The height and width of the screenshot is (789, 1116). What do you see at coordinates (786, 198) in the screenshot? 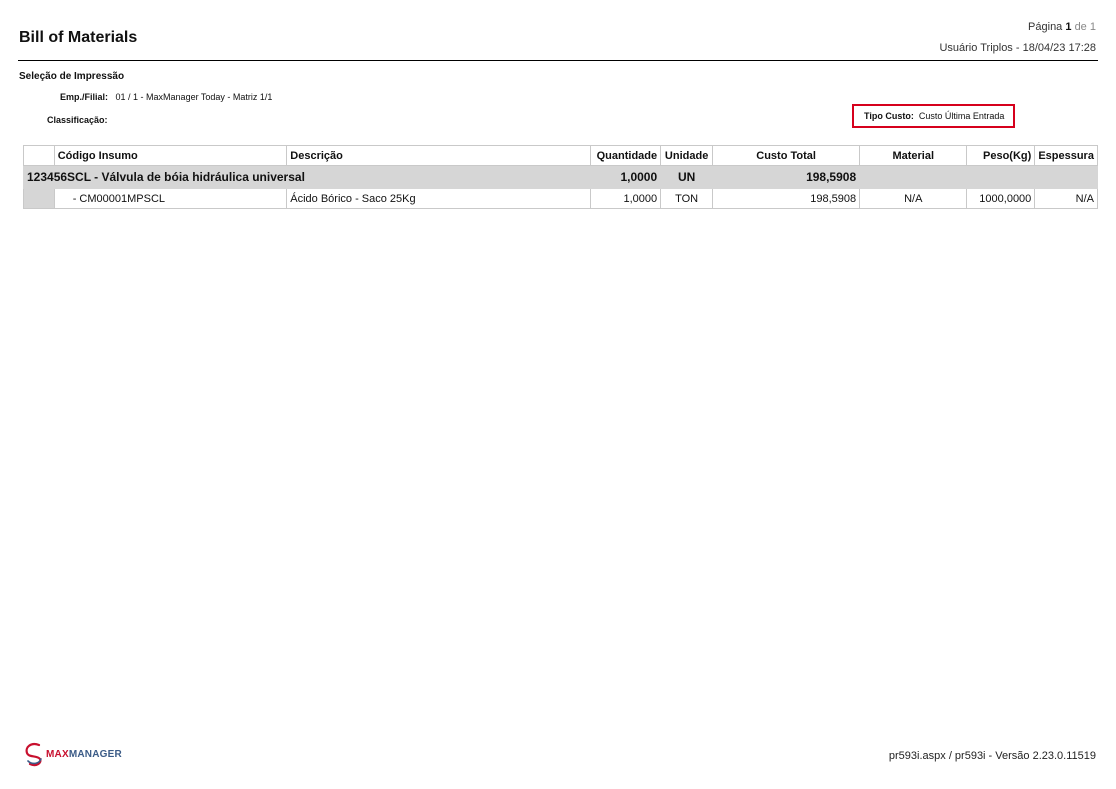
I see `child-custo-total: 198,5908` at bounding box center [786, 198].